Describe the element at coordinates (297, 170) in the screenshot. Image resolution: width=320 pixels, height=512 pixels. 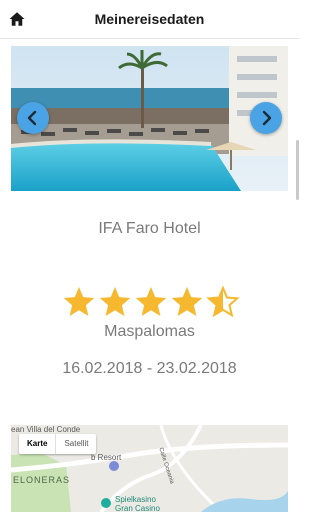
I see `scrollbar` at that location.